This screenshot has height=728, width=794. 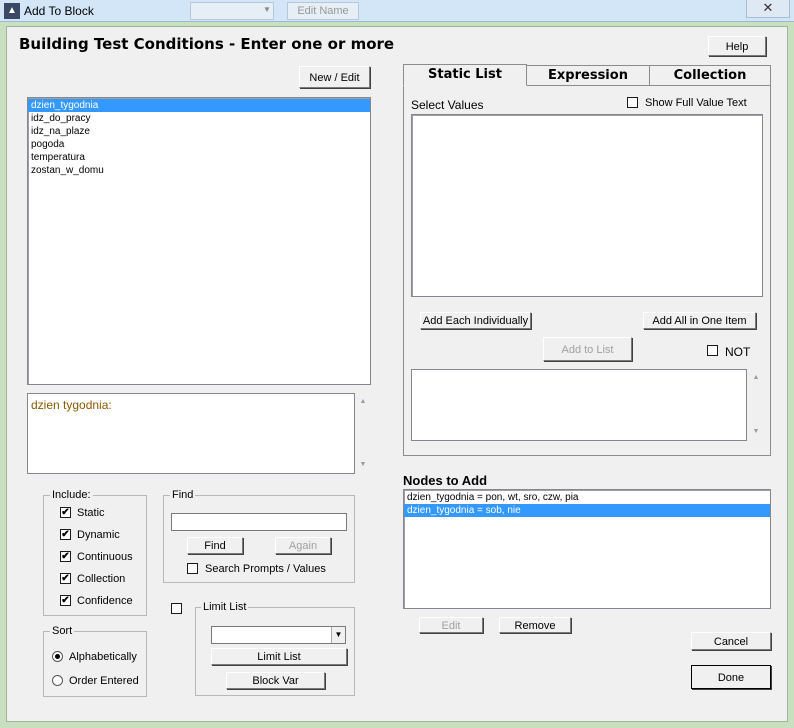 What do you see at coordinates (103, 657) in the screenshot?
I see `sort-option-label: Alphabetically` at bounding box center [103, 657].